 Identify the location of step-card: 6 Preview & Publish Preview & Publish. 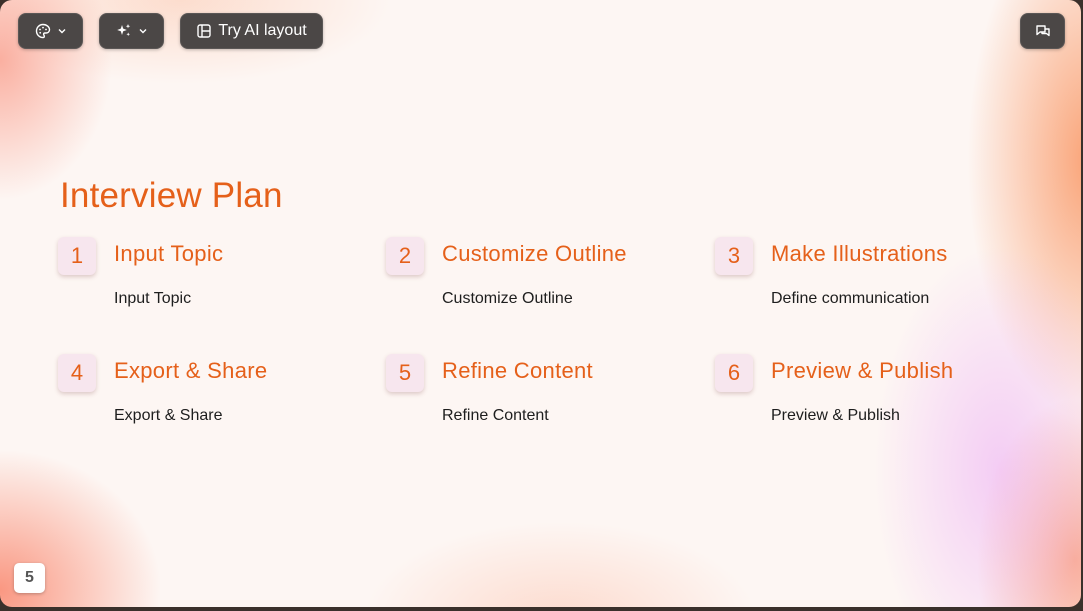
(865, 394).